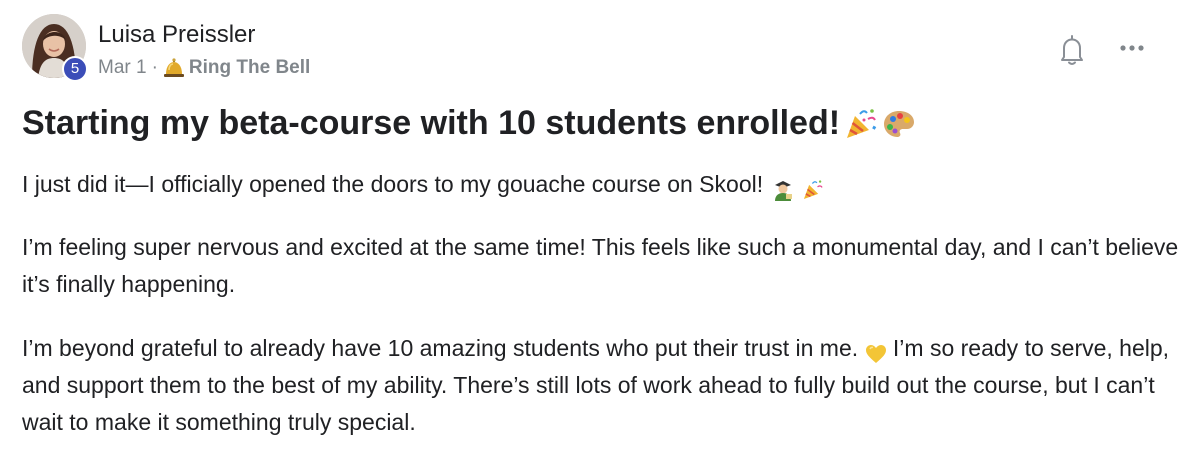 Image resolution: width=1200 pixels, height=467 pixels. I want to click on author-name: Luisa Preissler, so click(176, 35).